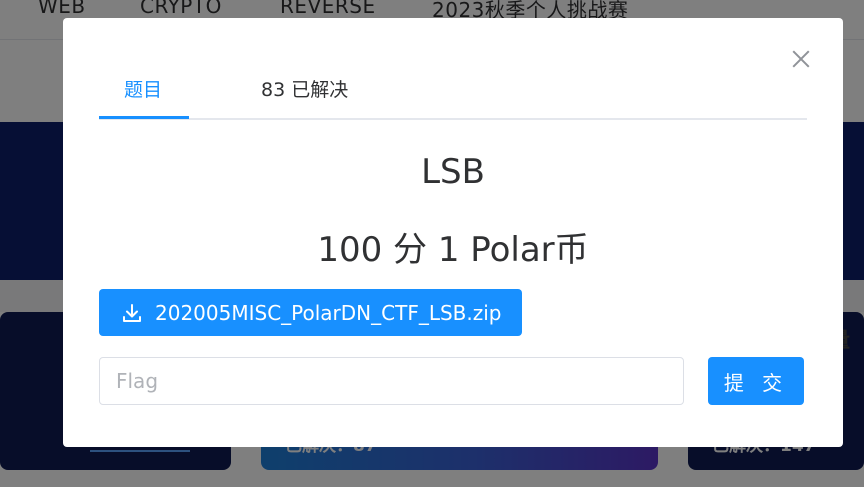 Image resolution: width=864 pixels, height=487 pixels. I want to click on challenge-title: LSB, so click(453, 172).